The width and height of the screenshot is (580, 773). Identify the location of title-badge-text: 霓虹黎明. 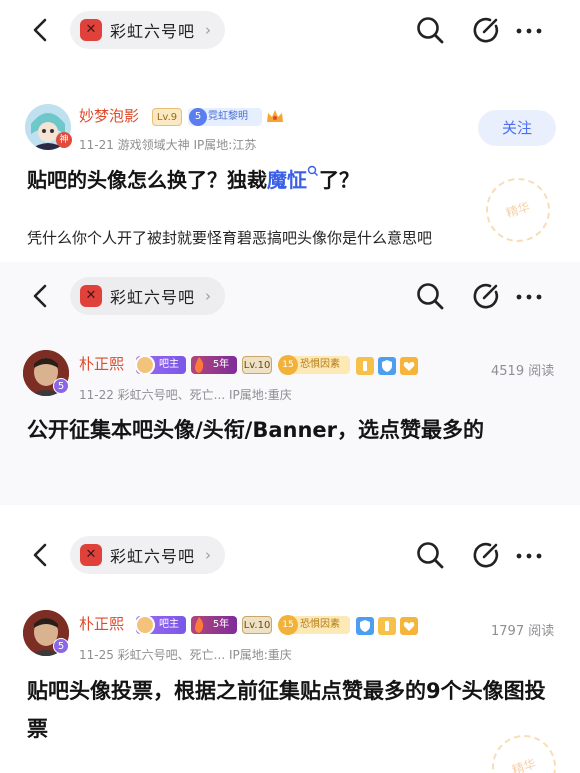
(228, 116).